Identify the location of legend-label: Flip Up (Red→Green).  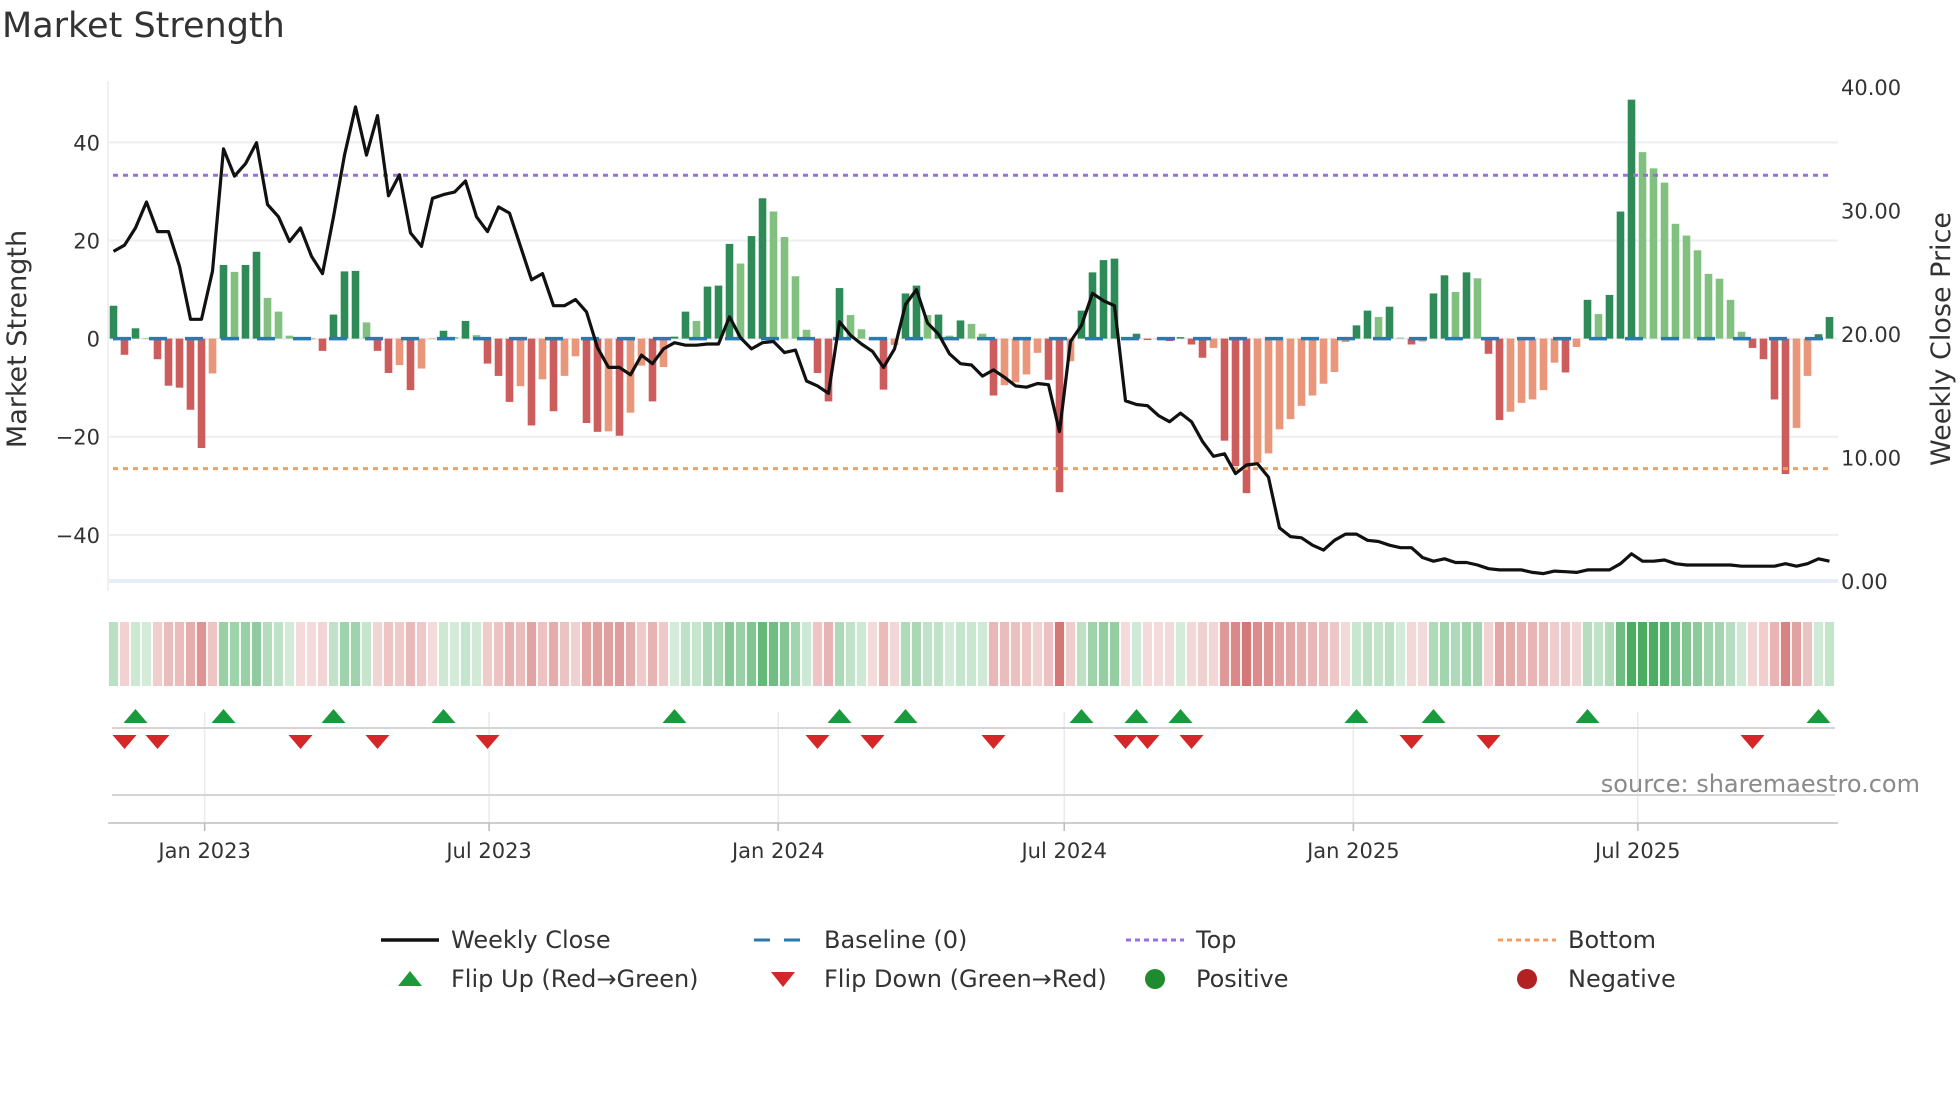
(575, 979).